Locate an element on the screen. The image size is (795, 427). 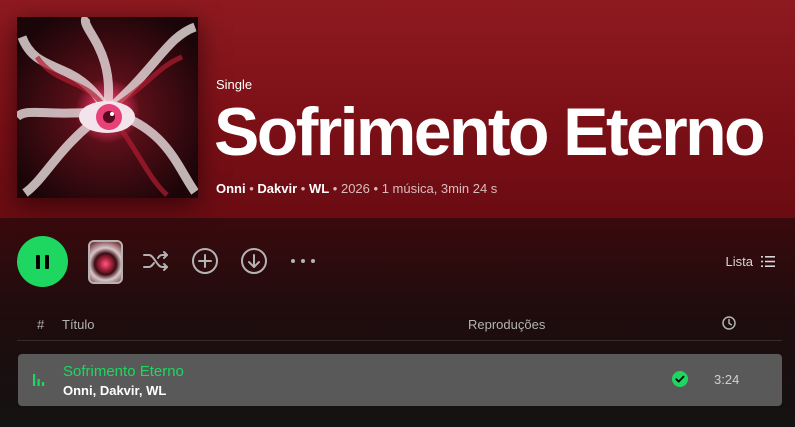
saved-check-button is located at coordinates (680, 381).